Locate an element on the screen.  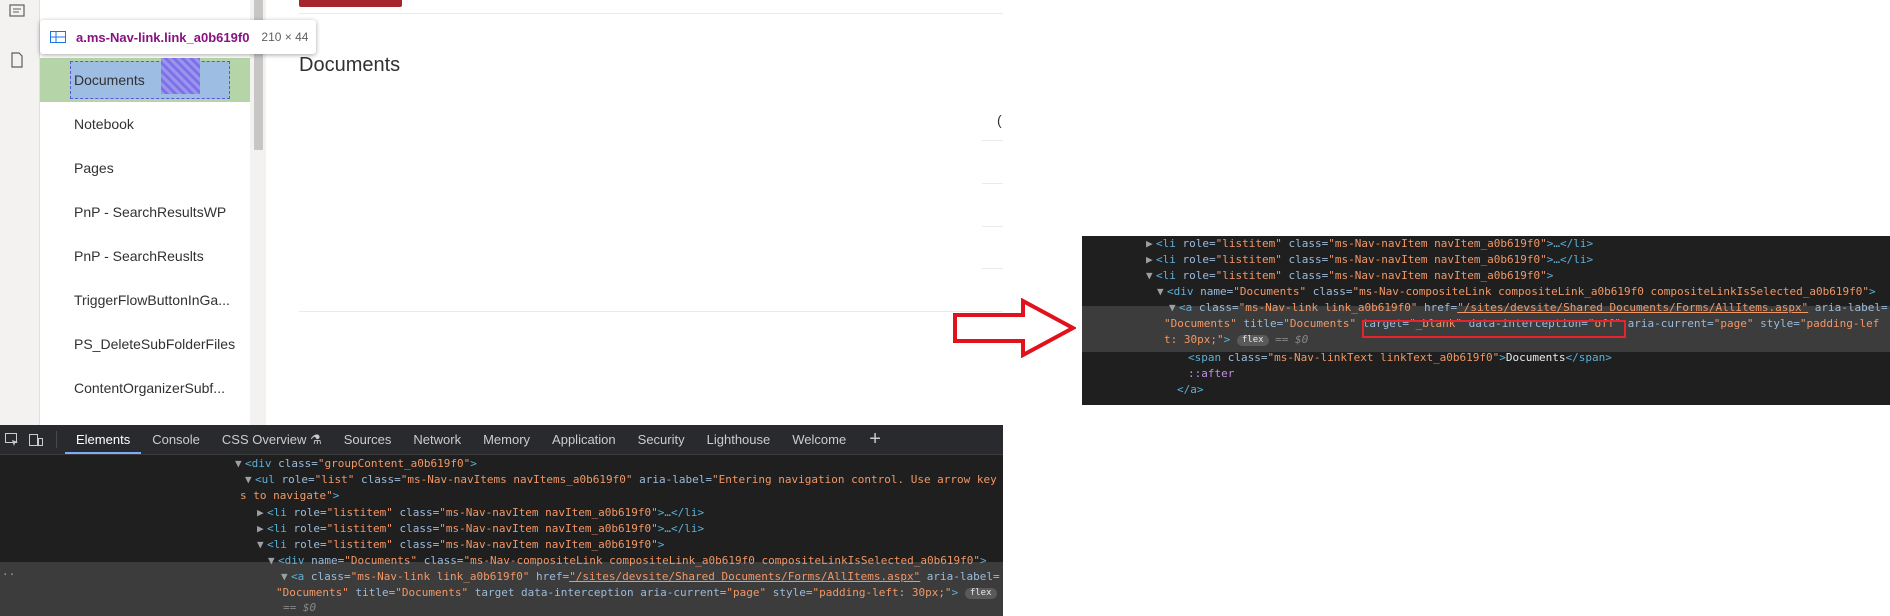
red-highlight-box is located at coordinates (1494, 329).